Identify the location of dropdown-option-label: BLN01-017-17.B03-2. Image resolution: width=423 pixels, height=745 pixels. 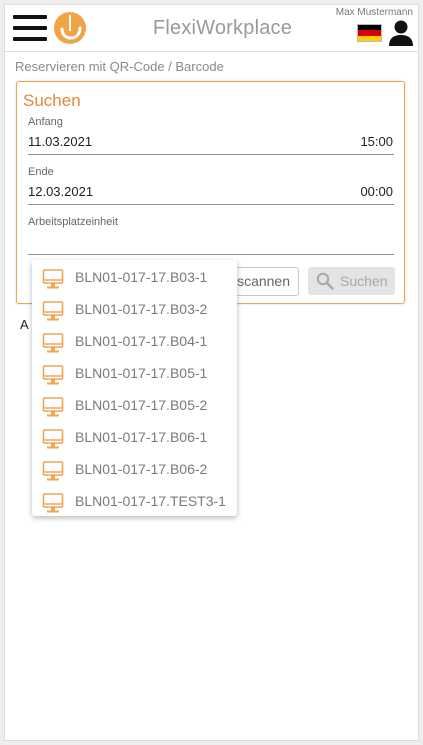
(141, 309).